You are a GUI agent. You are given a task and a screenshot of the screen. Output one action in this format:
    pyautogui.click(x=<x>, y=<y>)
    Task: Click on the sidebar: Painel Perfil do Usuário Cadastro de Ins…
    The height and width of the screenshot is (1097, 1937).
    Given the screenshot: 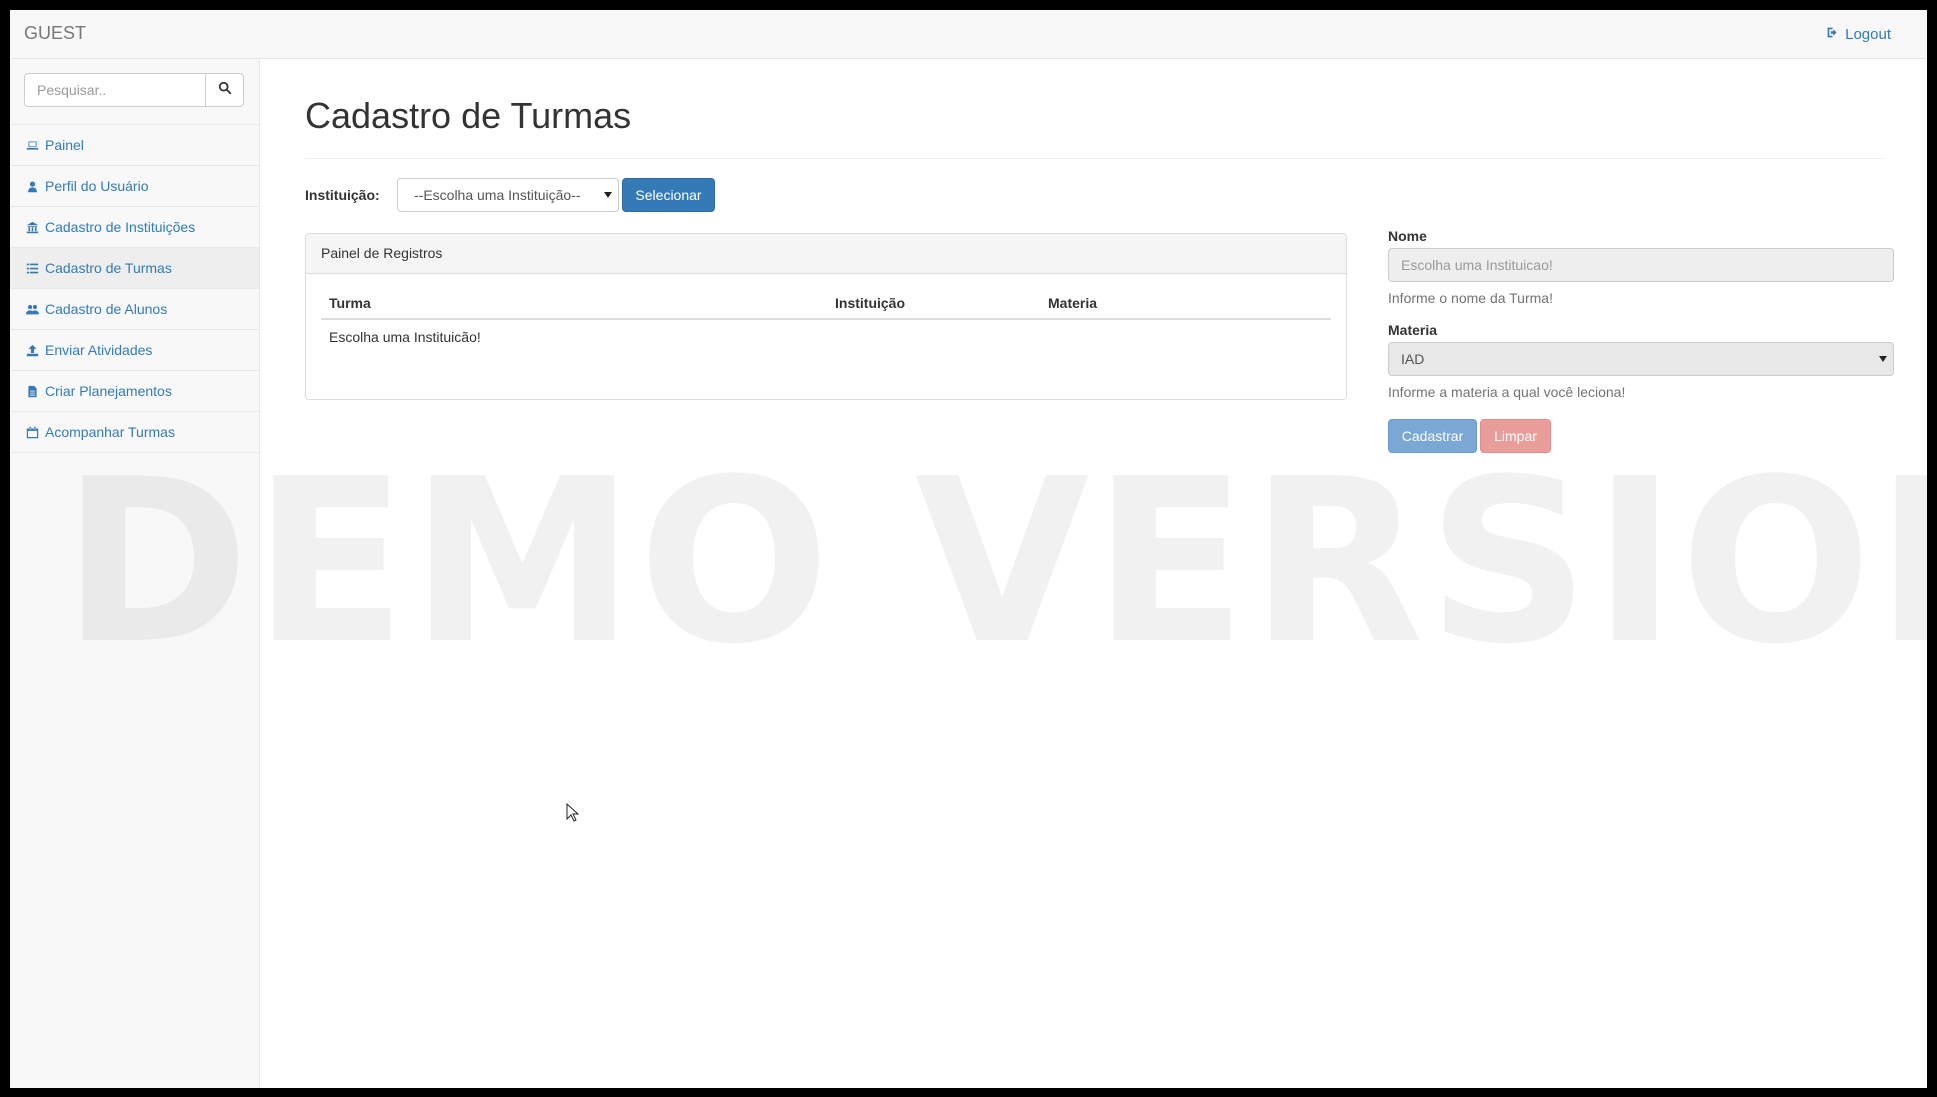 What is the action you would take?
    pyautogui.click(x=135, y=573)
    